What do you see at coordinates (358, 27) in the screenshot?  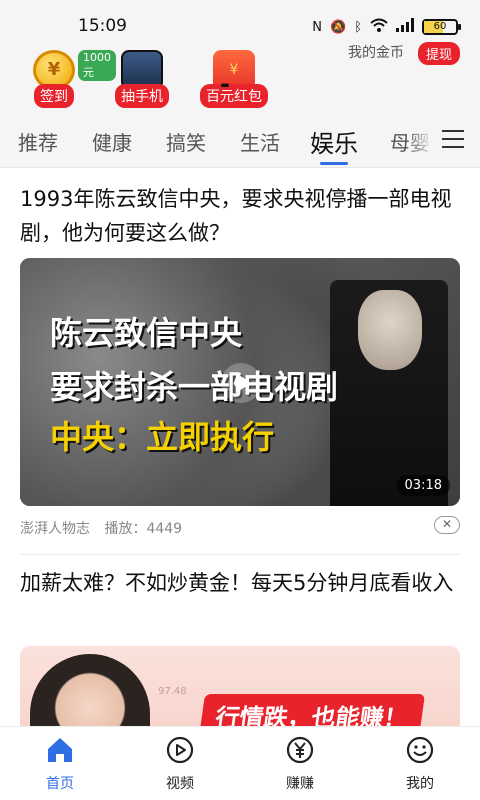 I see `bluetooth-icon: ᛒ` at bounding box center [358, 27].